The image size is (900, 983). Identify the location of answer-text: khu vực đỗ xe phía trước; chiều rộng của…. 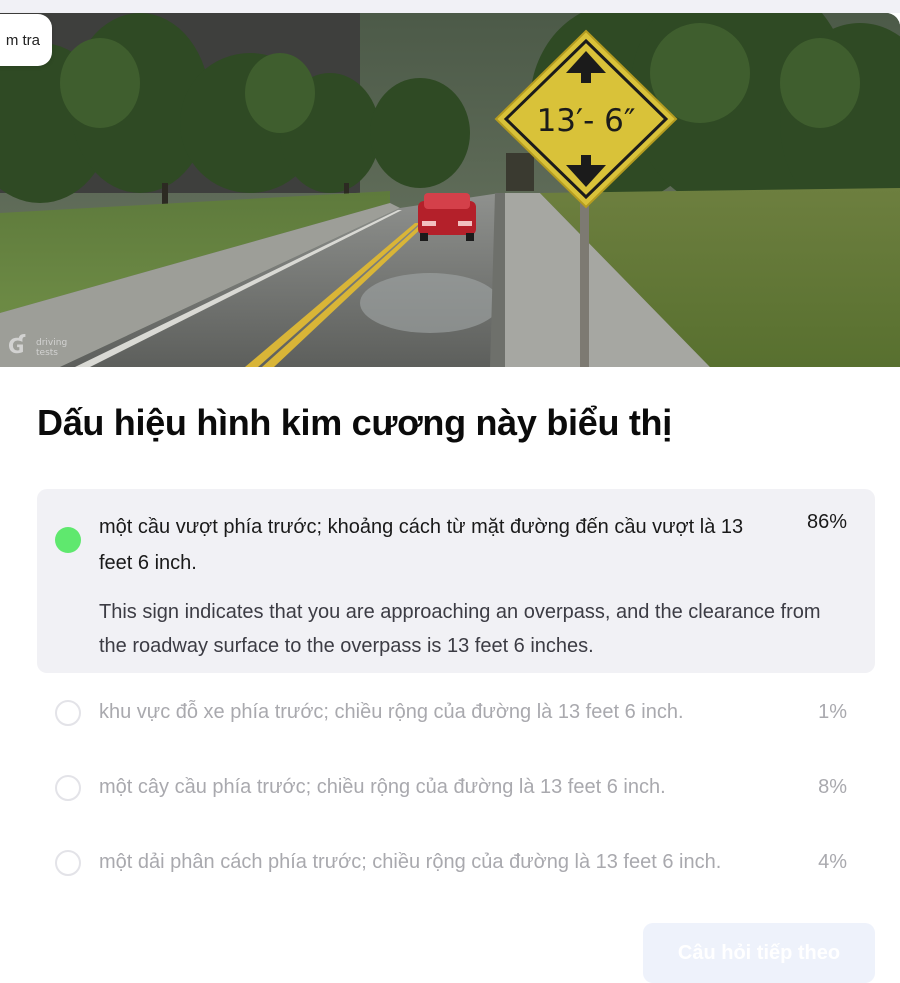
(391, 712).